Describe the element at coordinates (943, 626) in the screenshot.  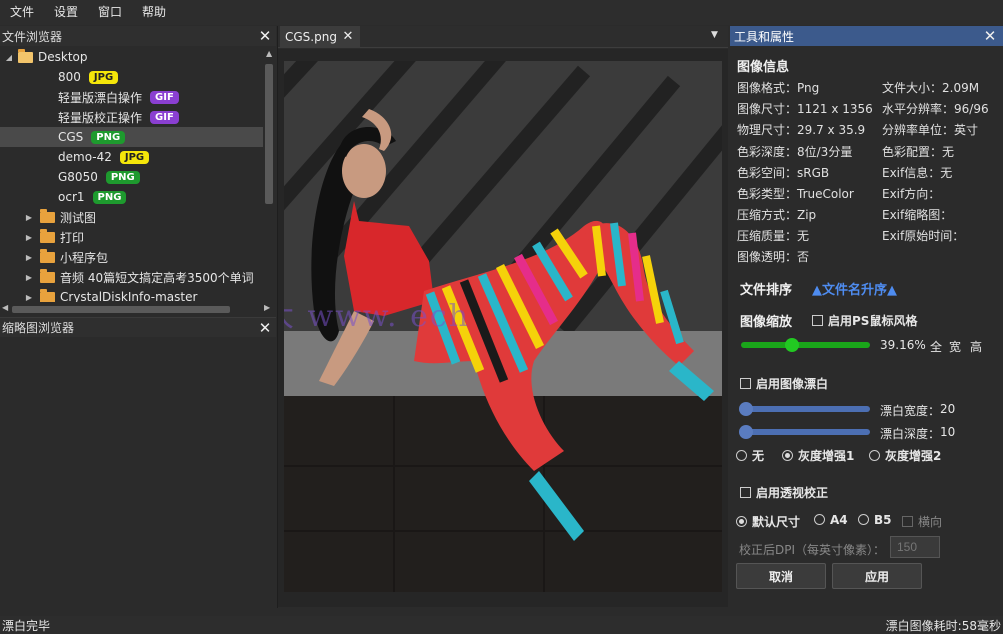
I see `status-timing: 漂白图像耗时:58毫秒` at that location.